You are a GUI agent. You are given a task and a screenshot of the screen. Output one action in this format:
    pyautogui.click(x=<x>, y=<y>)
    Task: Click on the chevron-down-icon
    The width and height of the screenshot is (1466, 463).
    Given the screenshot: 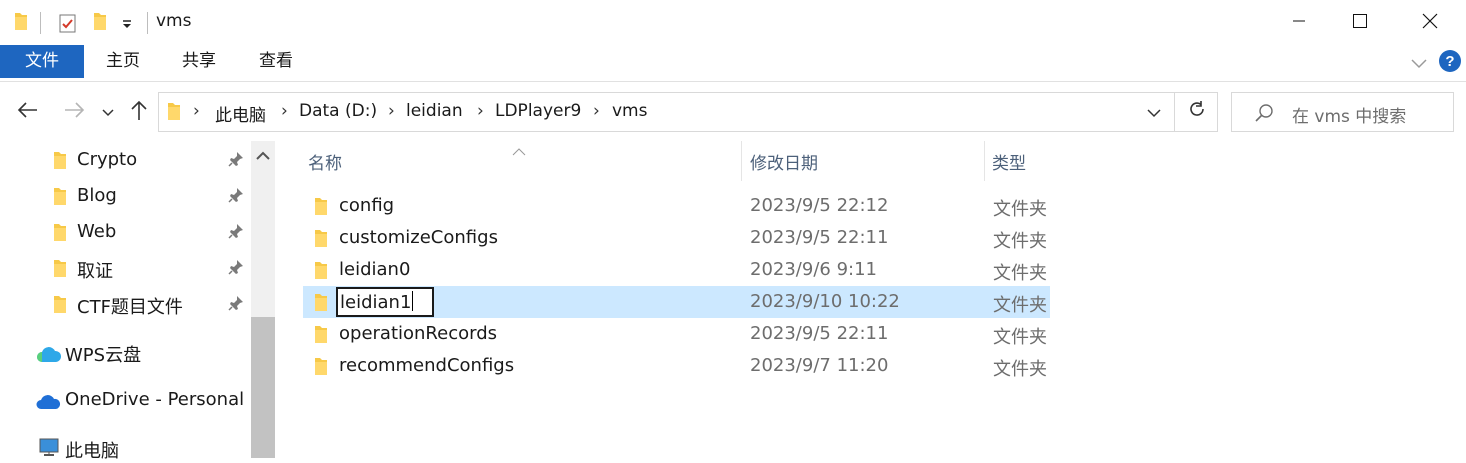 What is the action you would take?
    pyautogui.click(x=1154, y=112)
    